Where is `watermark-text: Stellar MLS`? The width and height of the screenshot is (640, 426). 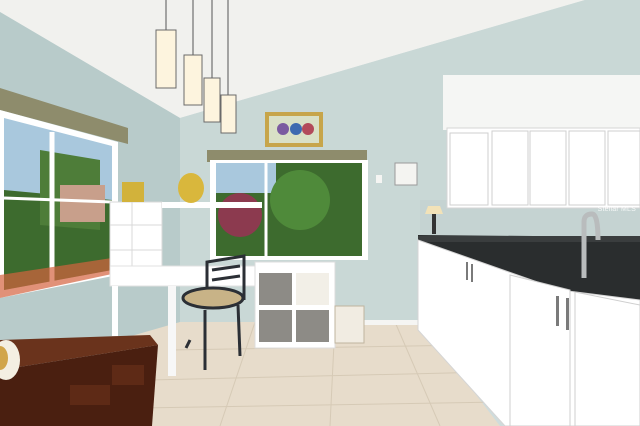
watermark-text: Stellar MLS is located at coordinates (616, 209).